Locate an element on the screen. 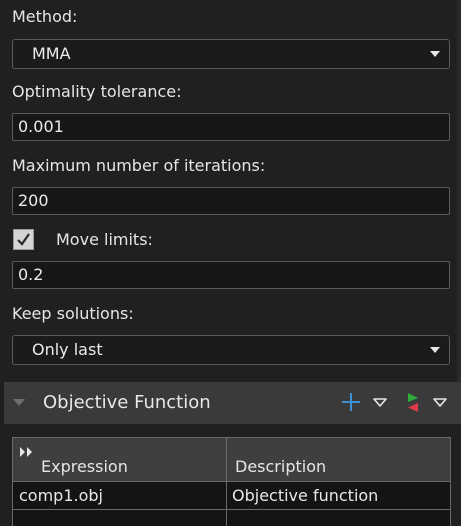 This screenshot has height=526, width=461. checkmark-icon is located at coordinates (23, 239).